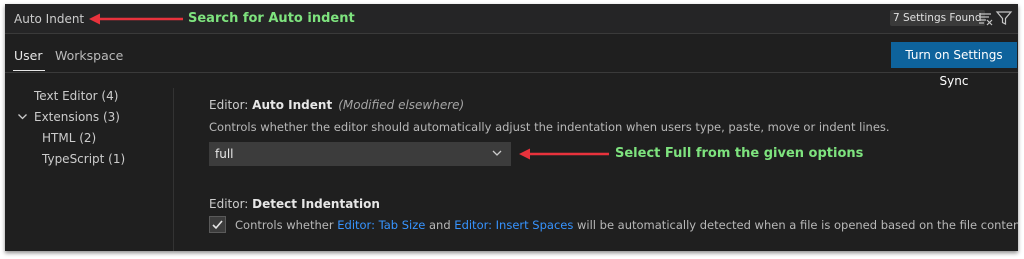  I want to click on results-count-badge: 7 Settings Found, so click(937, 18).